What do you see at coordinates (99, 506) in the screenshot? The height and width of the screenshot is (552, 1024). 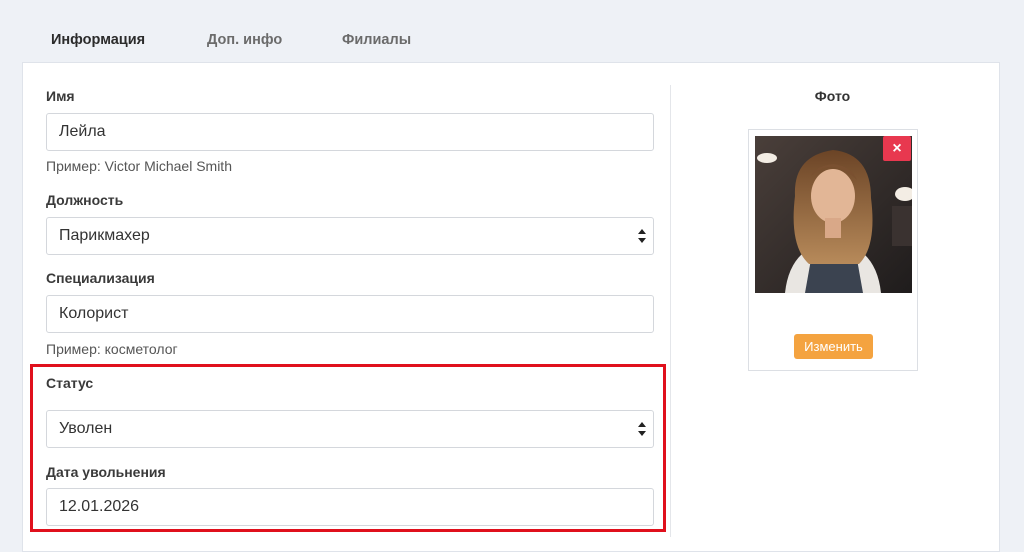 I see `dismissal-date-value: 12.01.2026` at bounding box center [99, 506].